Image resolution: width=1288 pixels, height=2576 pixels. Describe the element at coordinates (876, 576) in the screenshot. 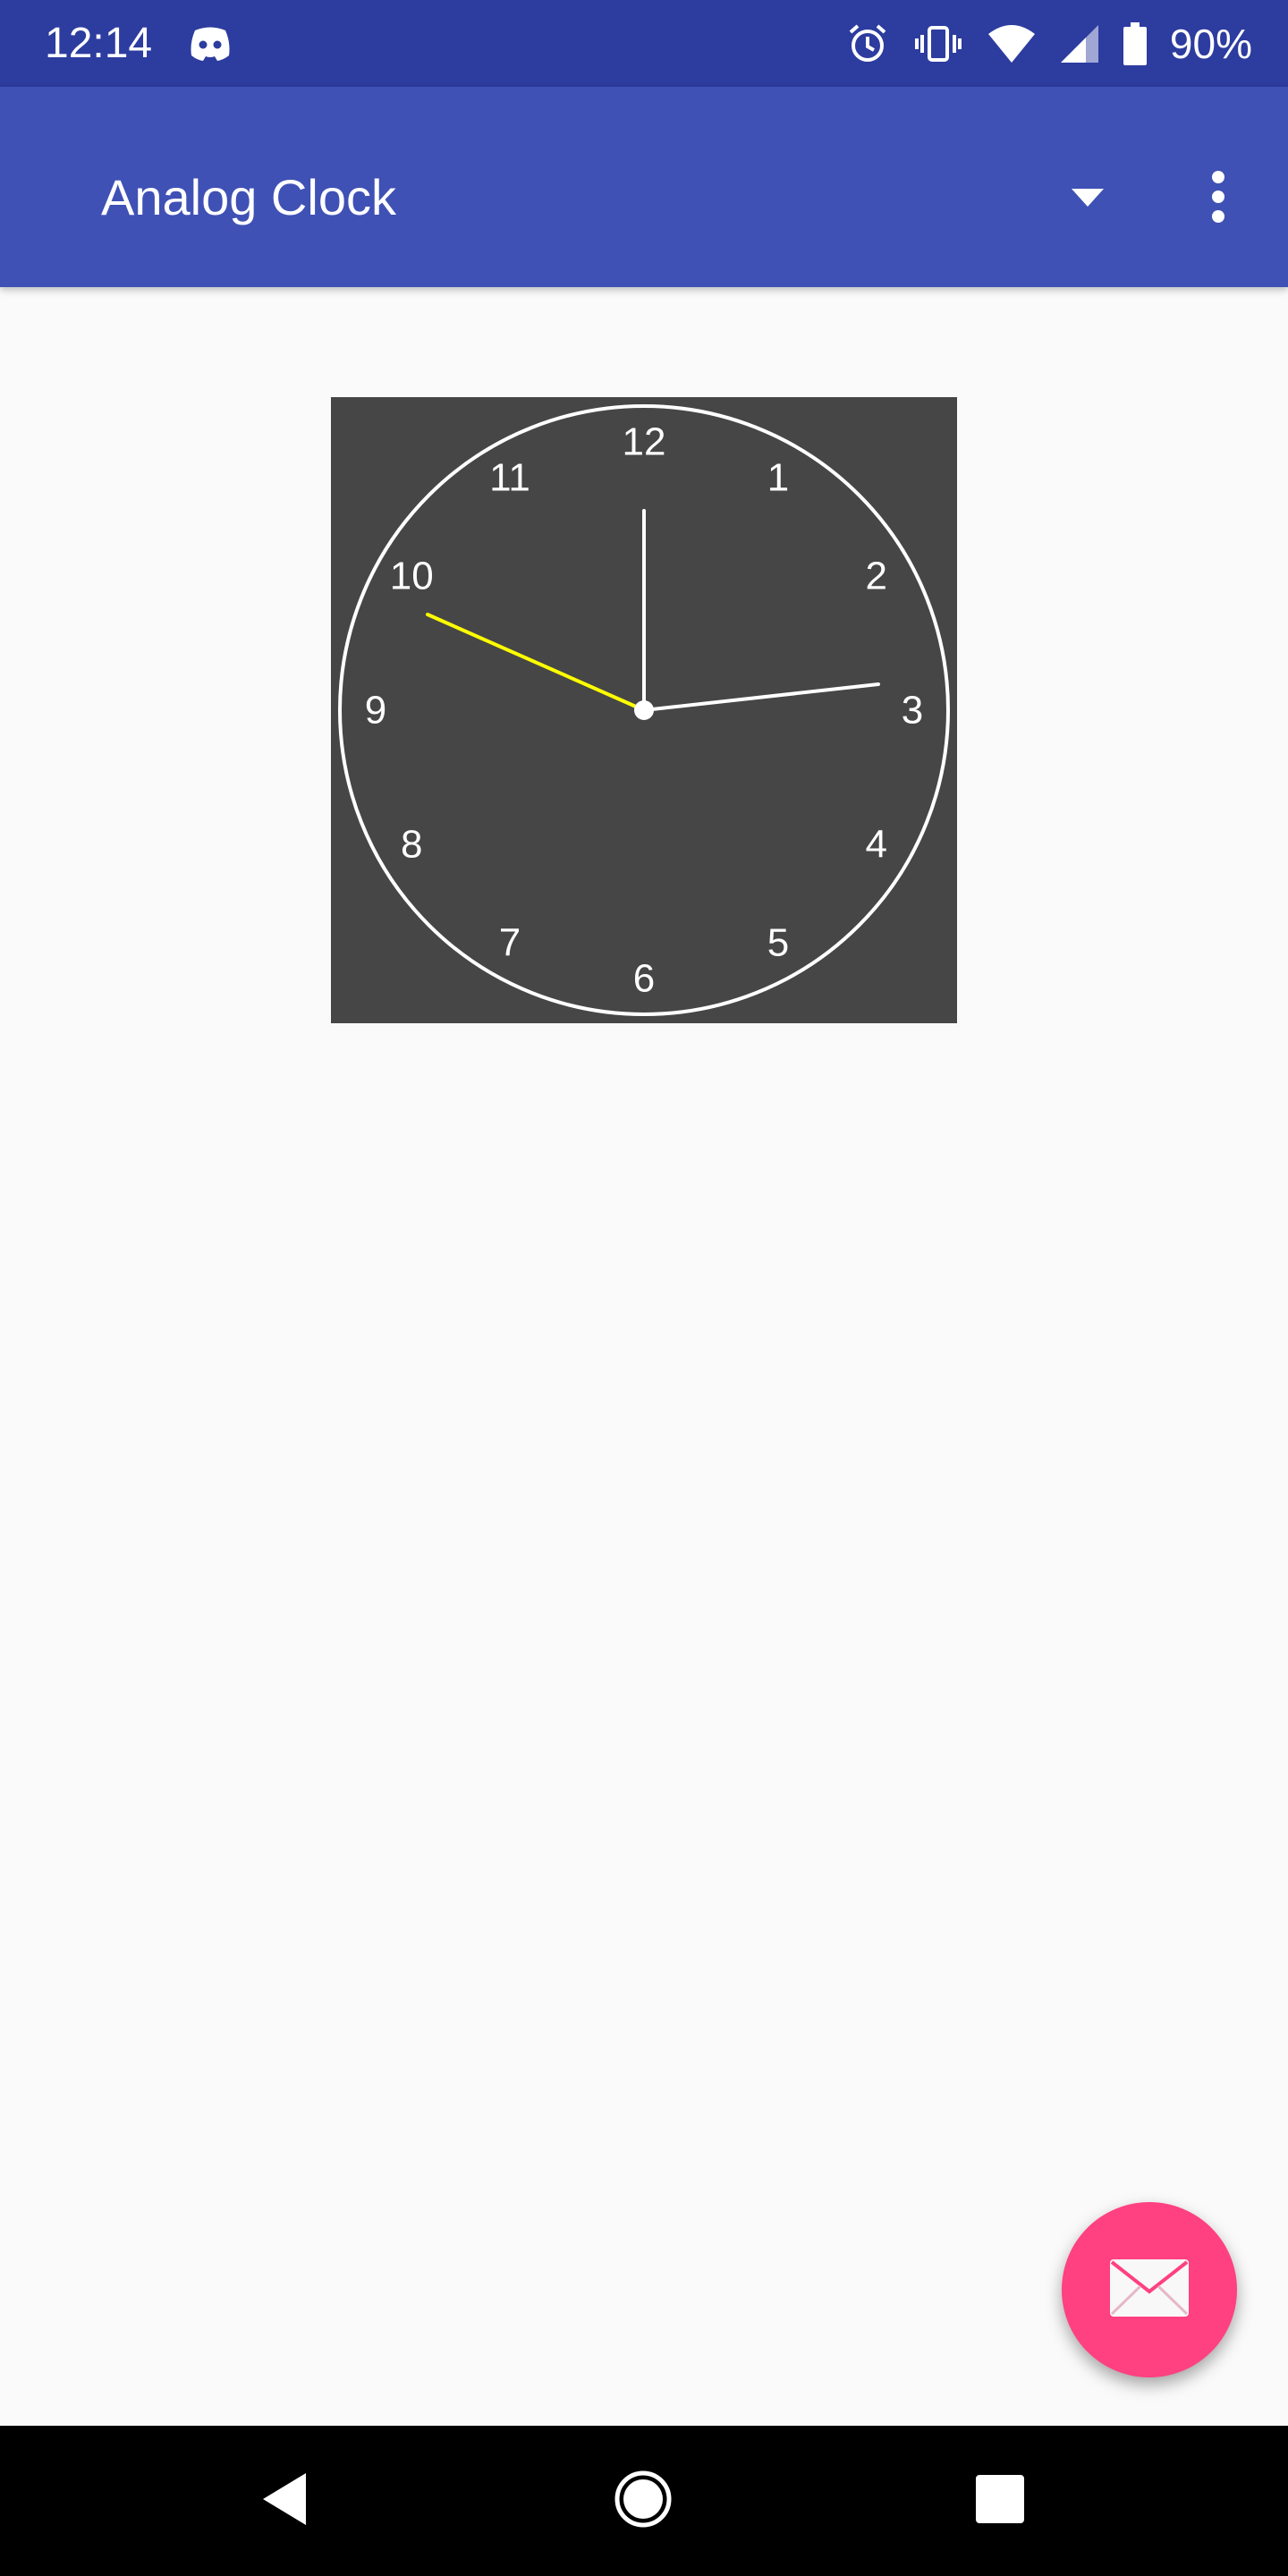

I see `clock-numeral: 2` at that location.